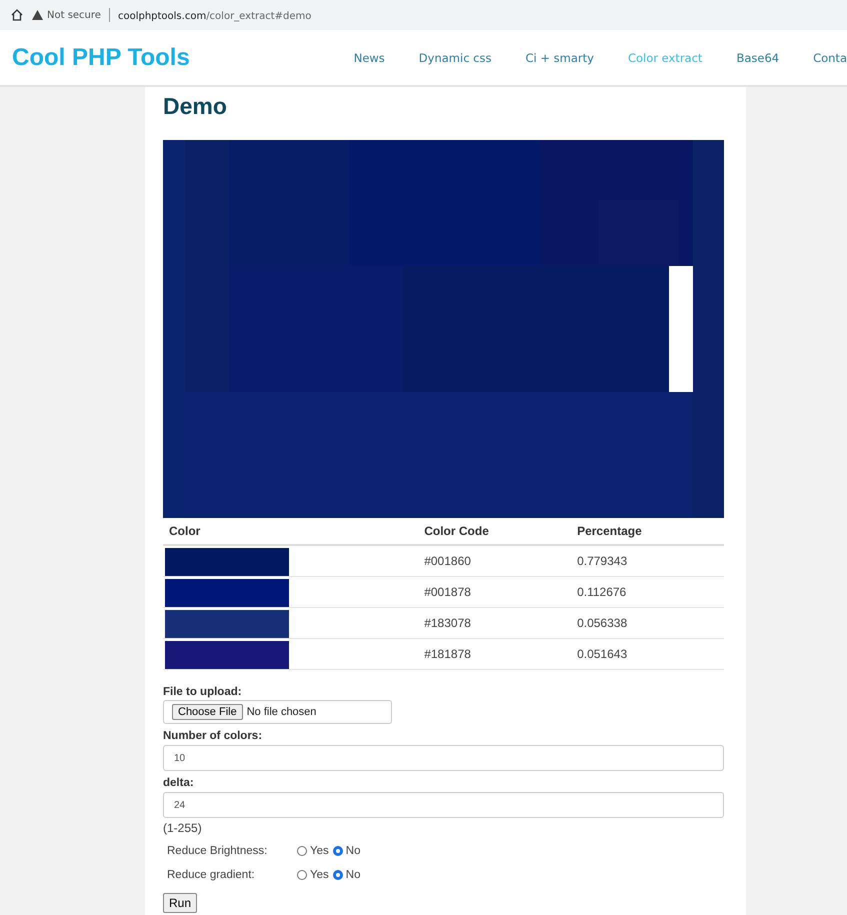  I want to click on table-cell: 0.056338, so click(647, 623).